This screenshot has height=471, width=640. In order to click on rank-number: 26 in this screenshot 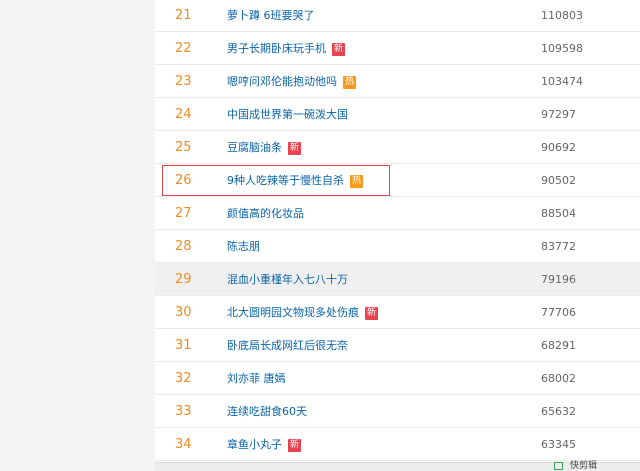, I will do `click(183, 180)`.